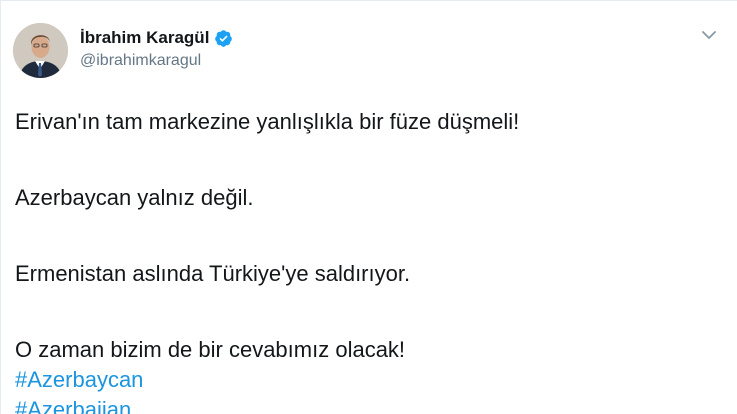  I want to click on hashtag-link: #Azerbaijan, so click(369, 404).